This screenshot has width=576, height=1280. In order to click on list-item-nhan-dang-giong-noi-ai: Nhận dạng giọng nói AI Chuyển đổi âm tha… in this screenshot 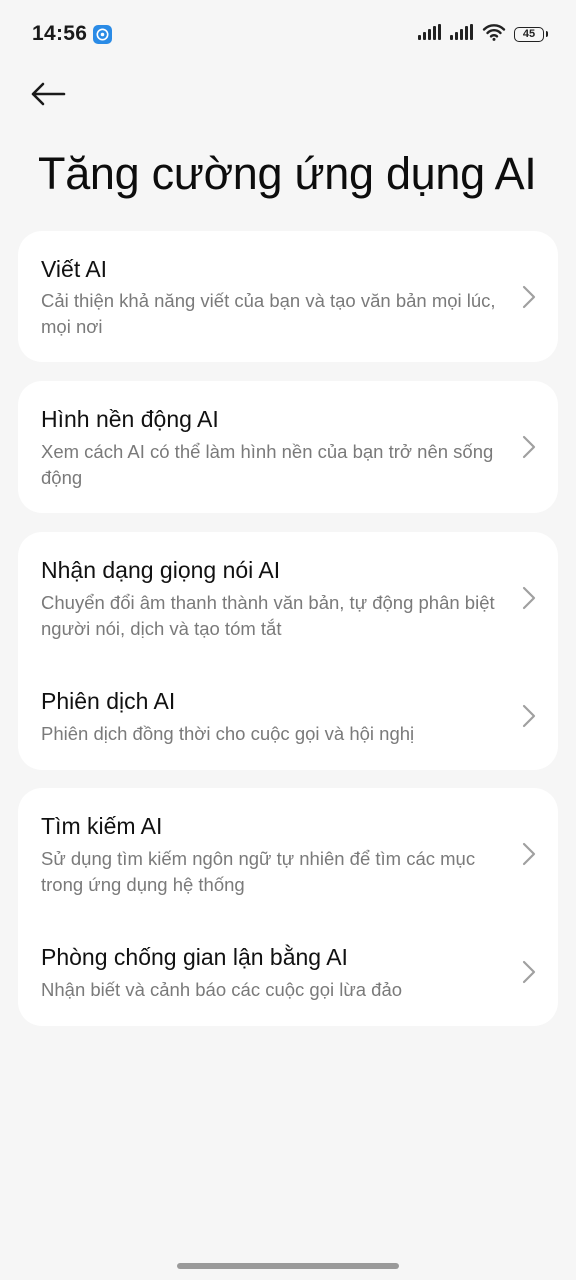, I will do `click(288, 598)`.